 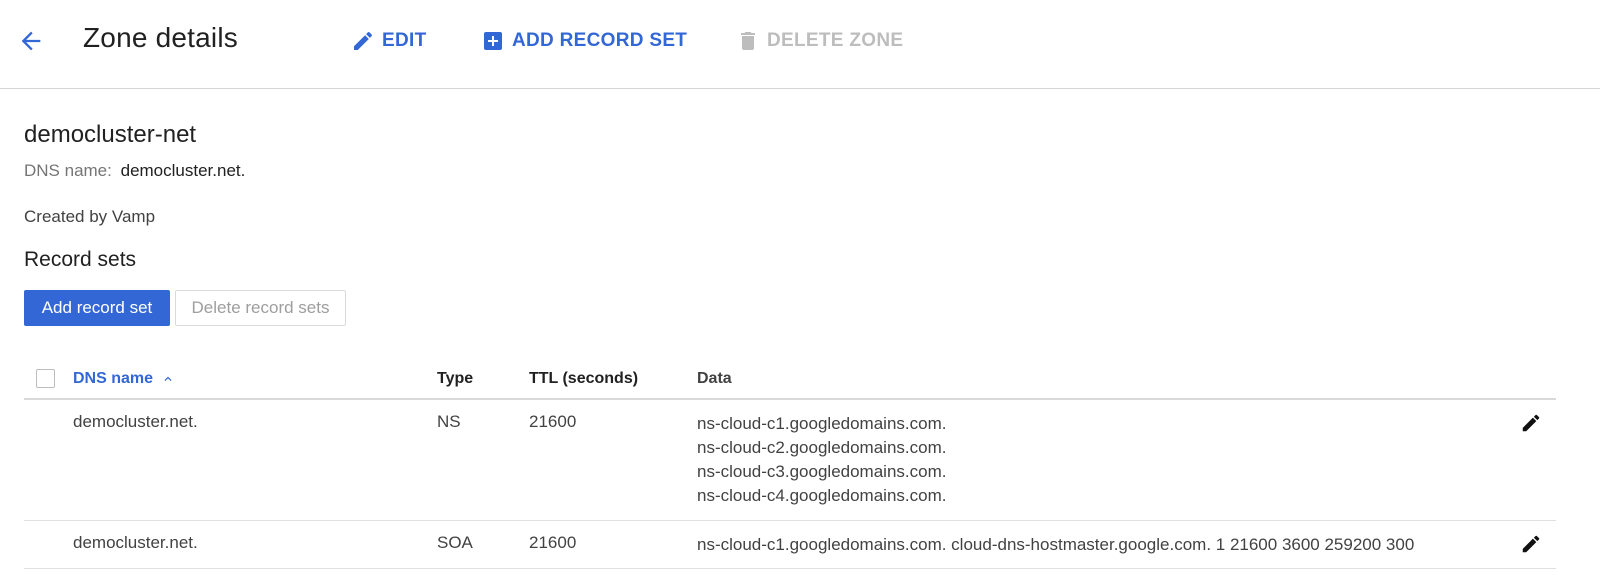 I want to click on column-header-ttl: TTL (seconds), so click(x=584, y=378).